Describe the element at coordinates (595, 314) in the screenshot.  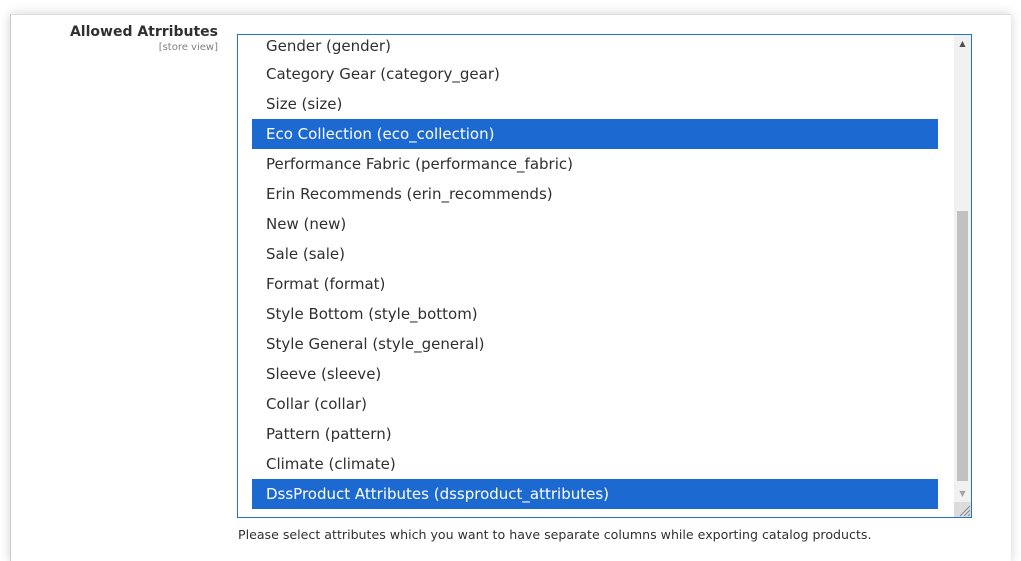
I see `option-item: Style Bottom (style_bottom)` at that location.